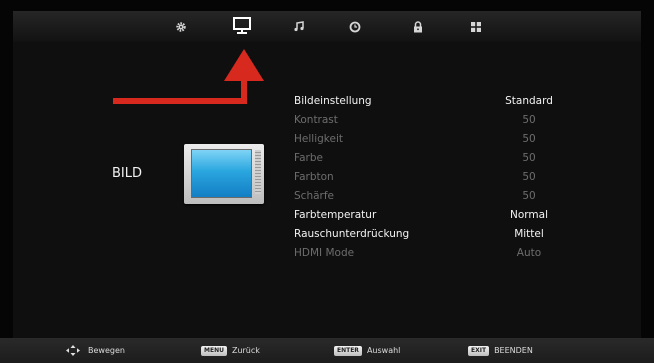  Describe the element at coordinates (529, 215) in the screenshot. I see `setting-value: Normal` at that location.